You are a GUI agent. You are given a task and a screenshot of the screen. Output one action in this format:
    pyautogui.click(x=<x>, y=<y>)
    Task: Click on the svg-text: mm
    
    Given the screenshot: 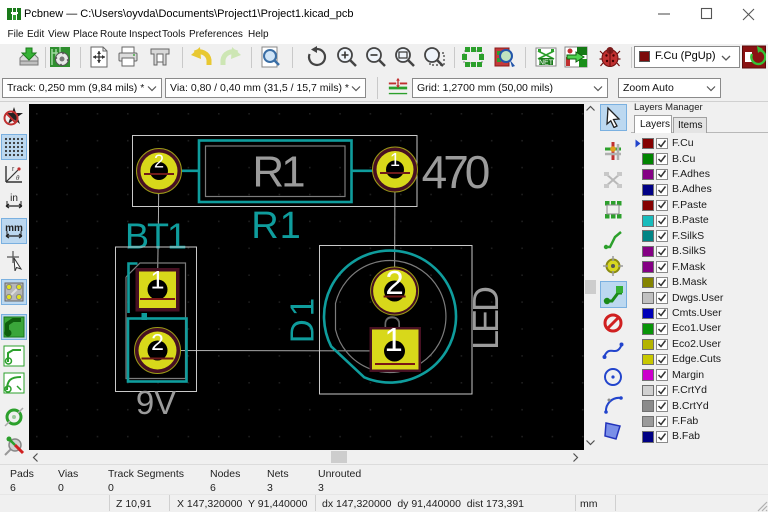 What is the action you would take?
    pyautogui.click(x=14, y=228)
    